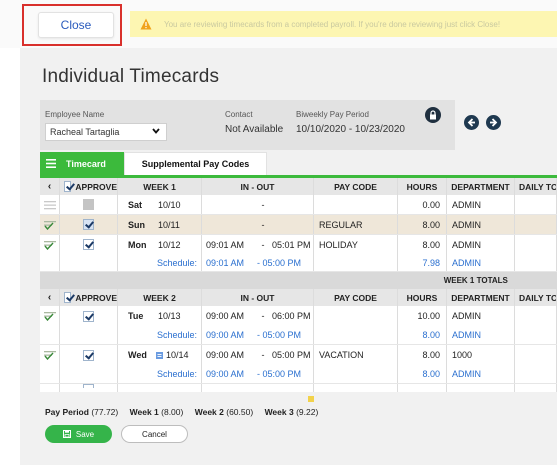 This screenshot has width=557, height=465. I want to click on pay-code: HOLIDAY, so click(356, 244).